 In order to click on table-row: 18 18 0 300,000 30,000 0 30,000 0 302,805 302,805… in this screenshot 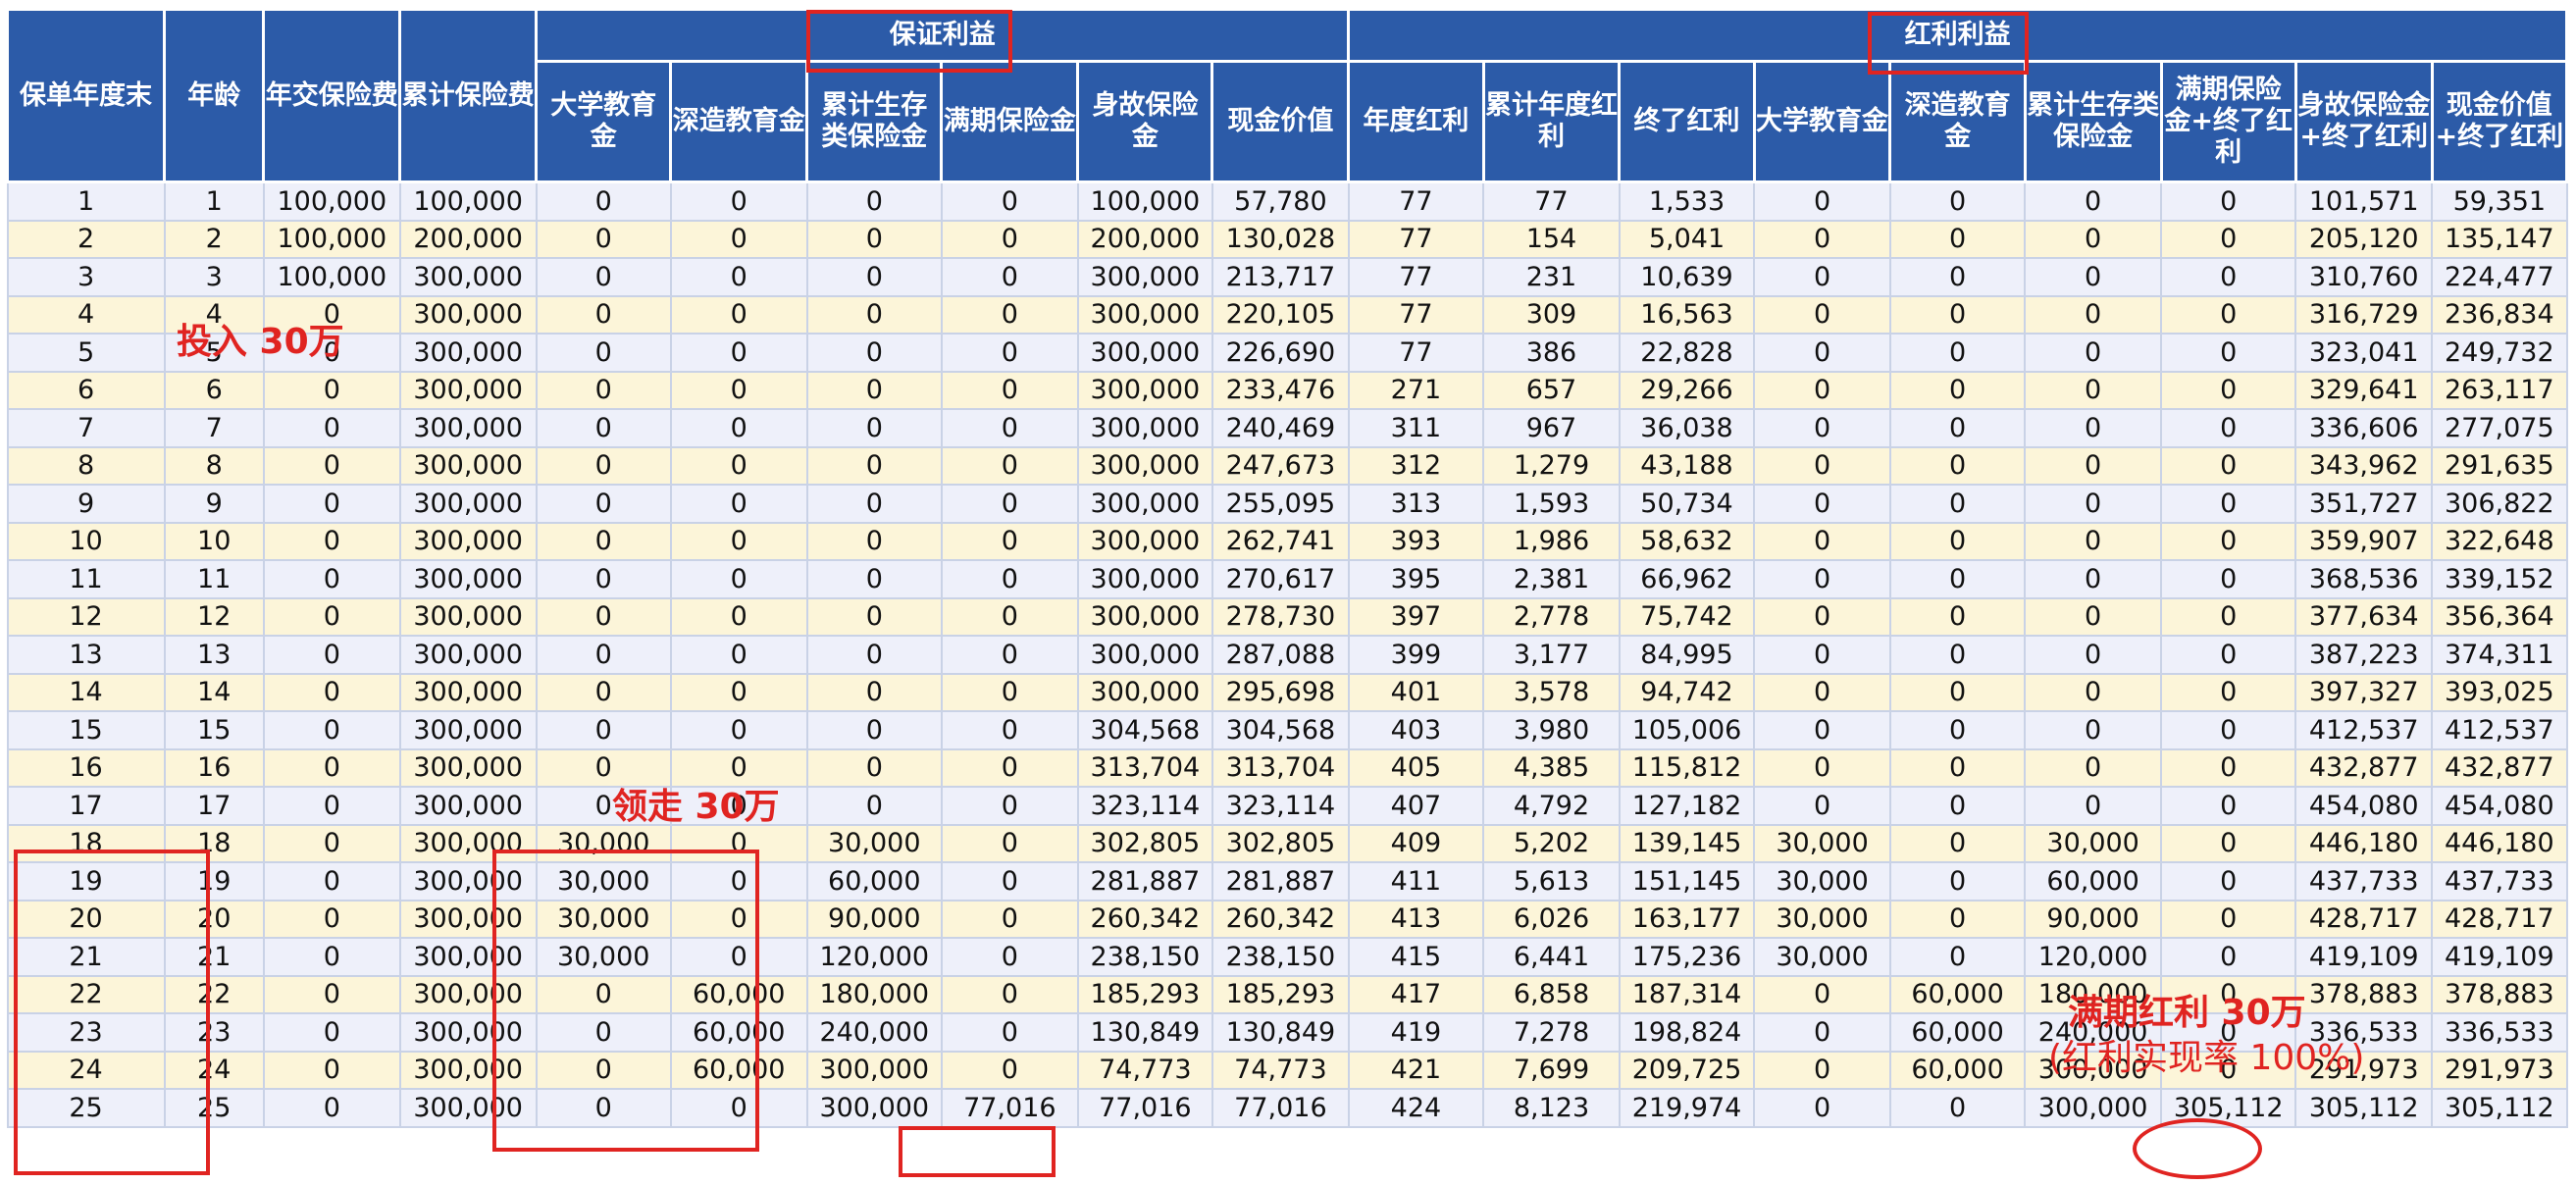, I will do `click(1287, 843)`.